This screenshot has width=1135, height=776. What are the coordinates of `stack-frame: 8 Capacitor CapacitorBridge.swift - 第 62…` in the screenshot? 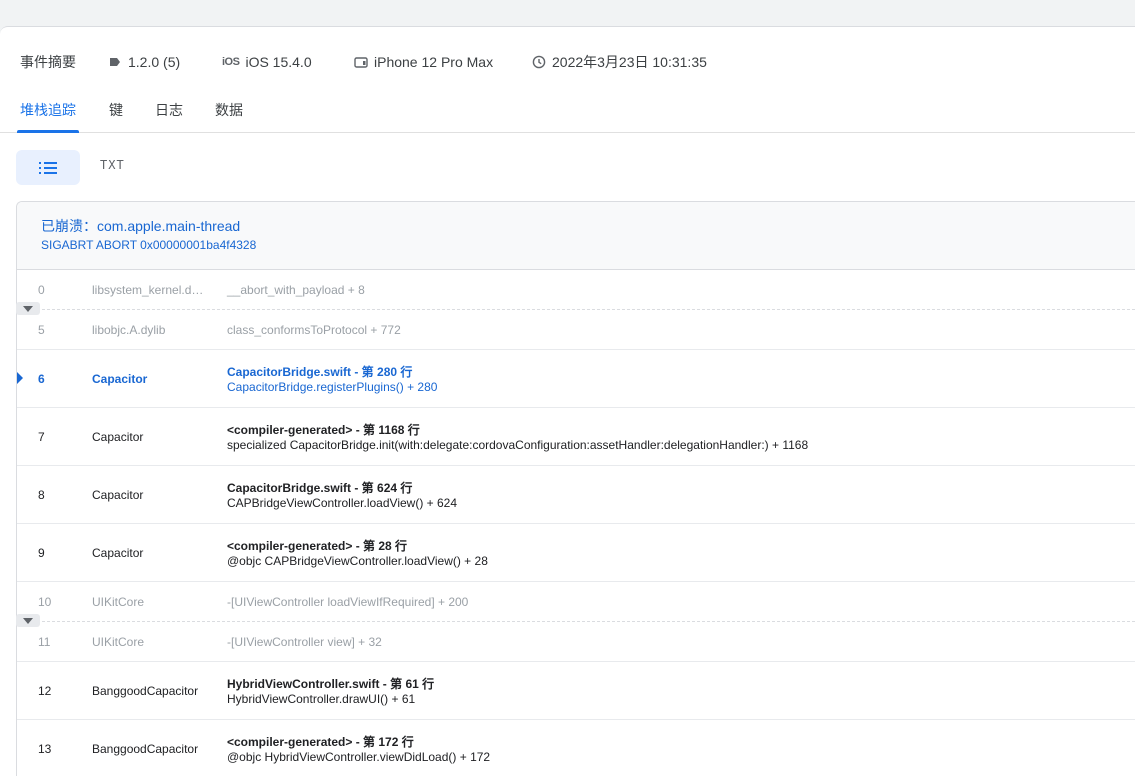 It's located at (576, 495).